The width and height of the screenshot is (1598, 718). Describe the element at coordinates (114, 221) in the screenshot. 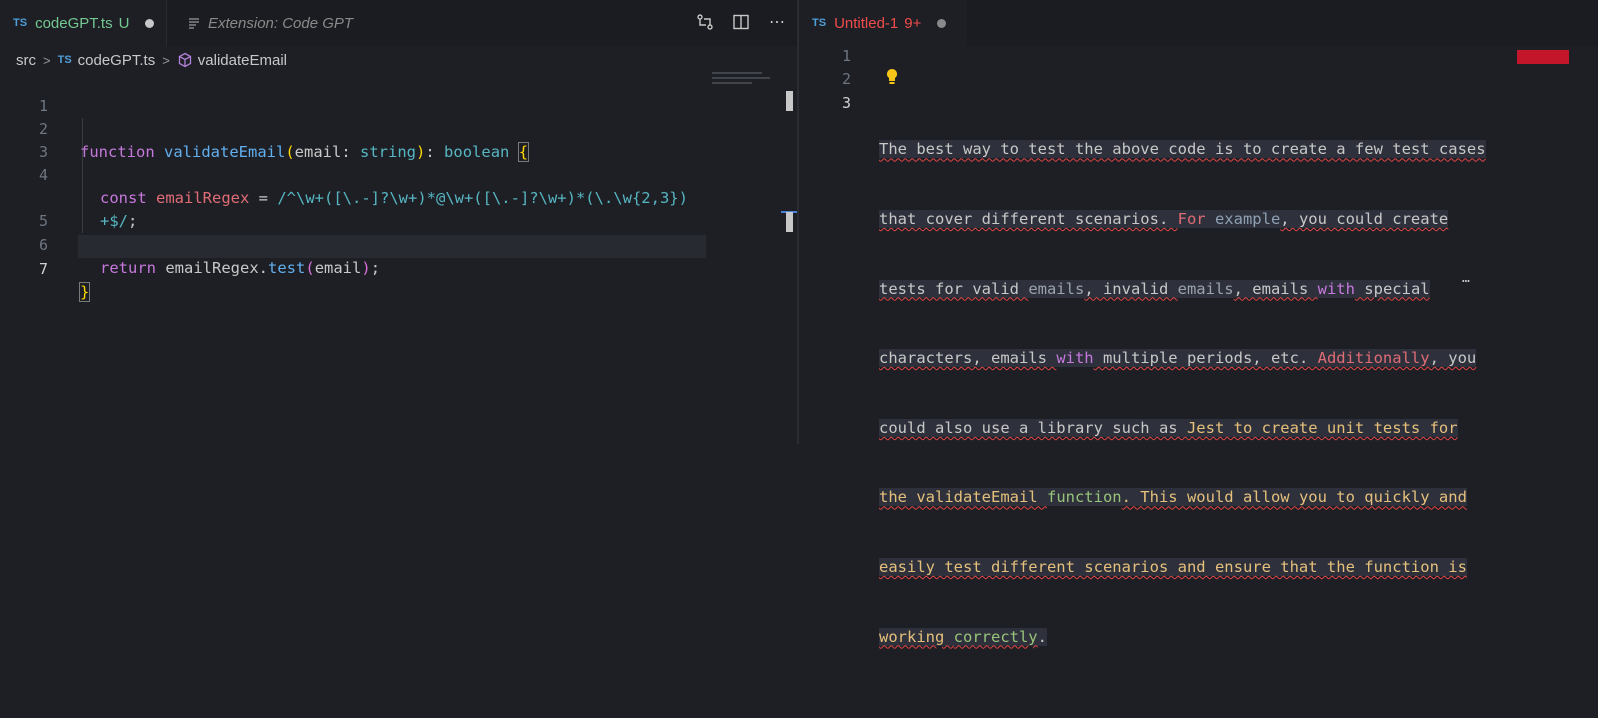

I see `regex-literal: +$/` at that location.